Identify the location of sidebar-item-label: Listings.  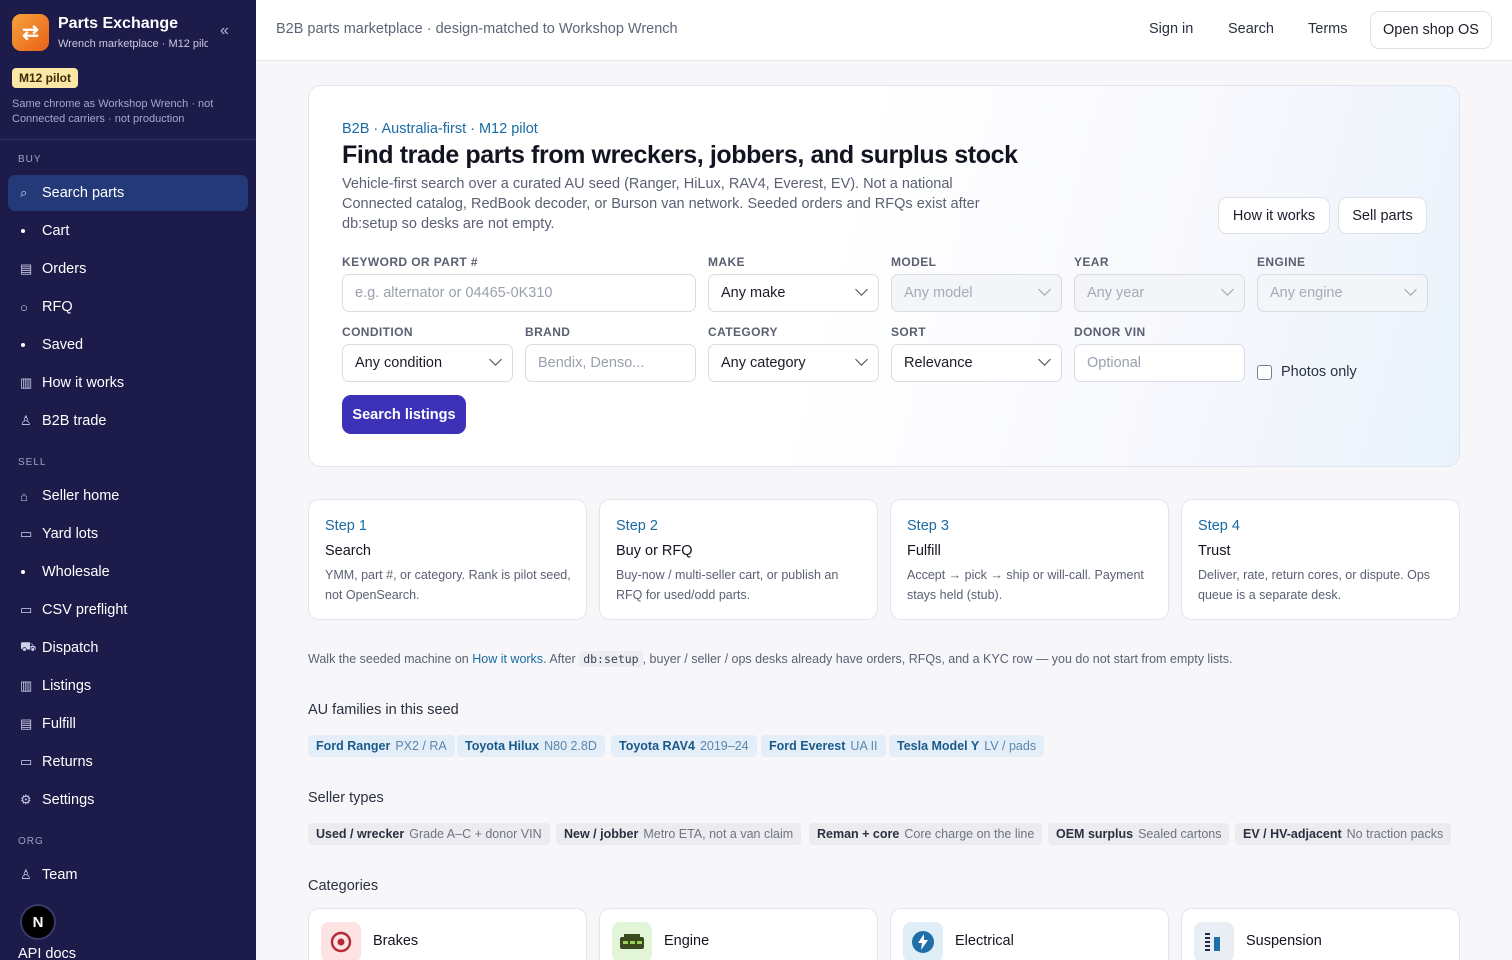
(67, 686).